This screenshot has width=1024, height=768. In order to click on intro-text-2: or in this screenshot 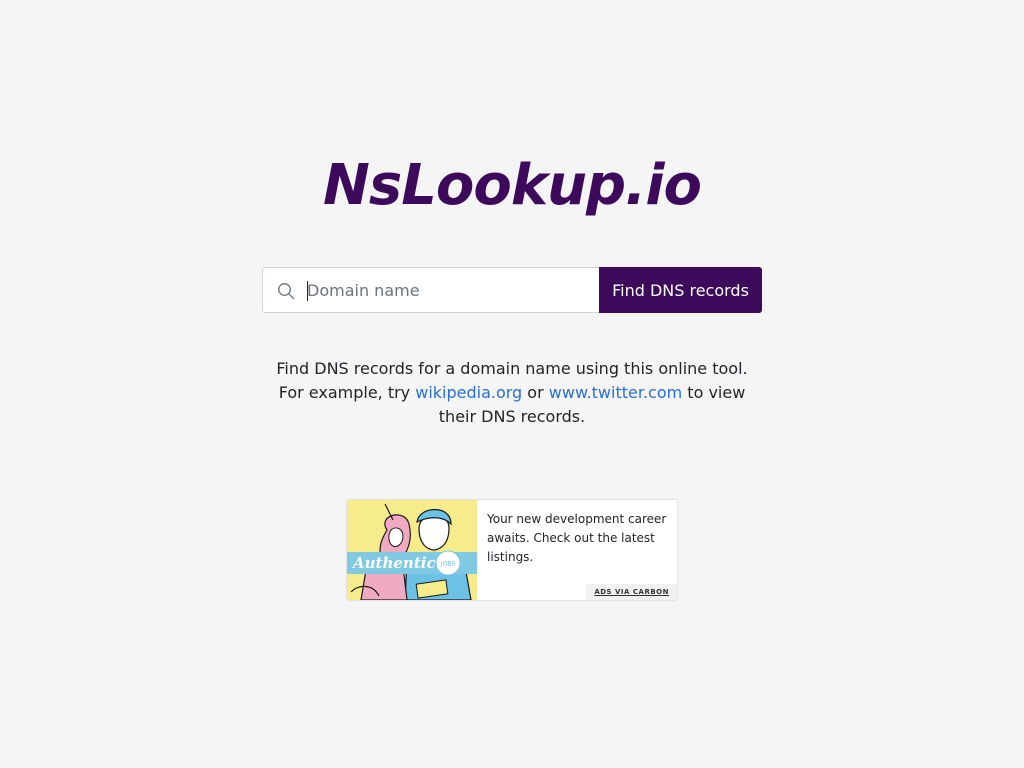, I will do `click(535, 392)`.